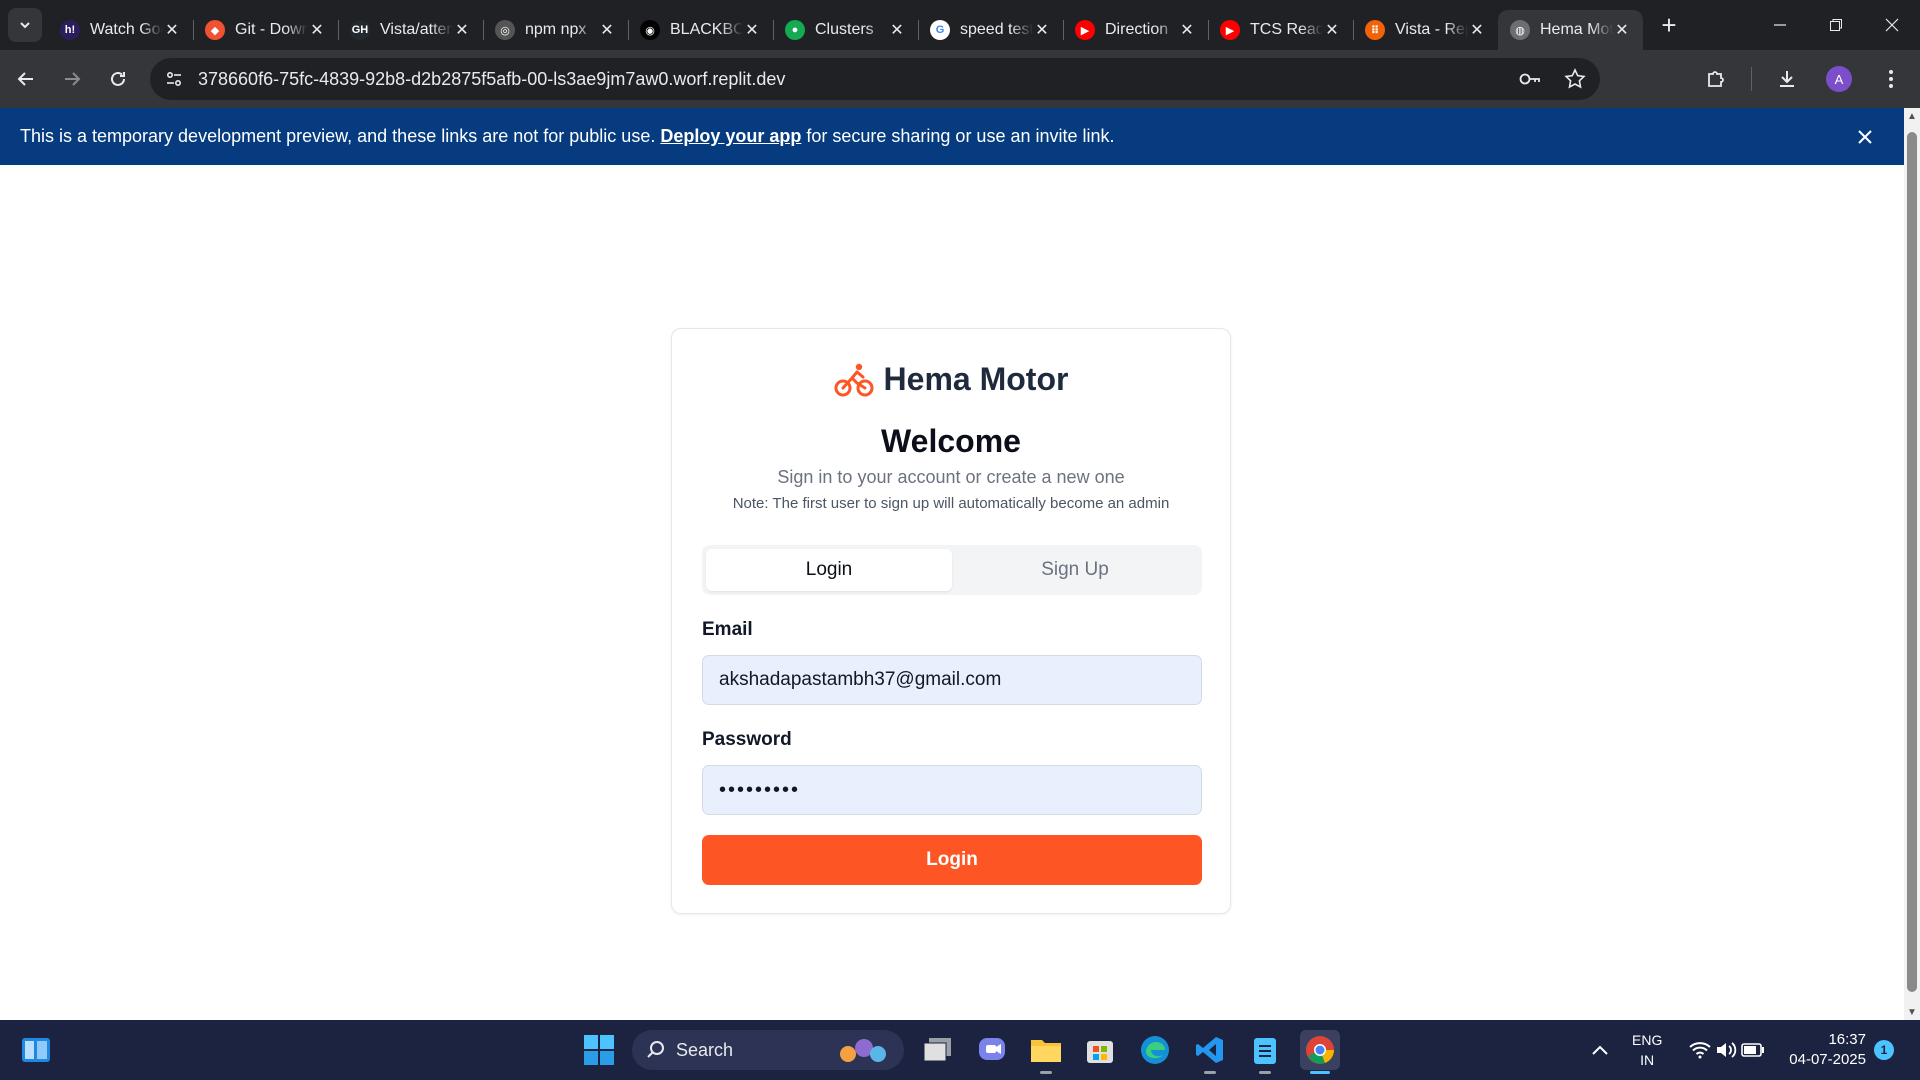 The height and width of the screenshot is (1080, 1920). What do you see at coordinates (727, 629) in the screenshot?
I see `email-label: Email` at bounding box center [727, 629].